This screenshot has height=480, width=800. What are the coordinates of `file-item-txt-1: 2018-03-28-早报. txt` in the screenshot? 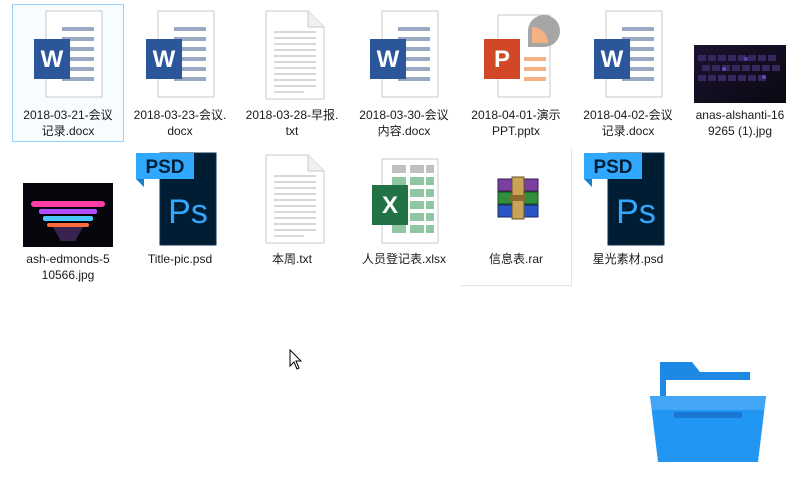 It's located at (292, 73).